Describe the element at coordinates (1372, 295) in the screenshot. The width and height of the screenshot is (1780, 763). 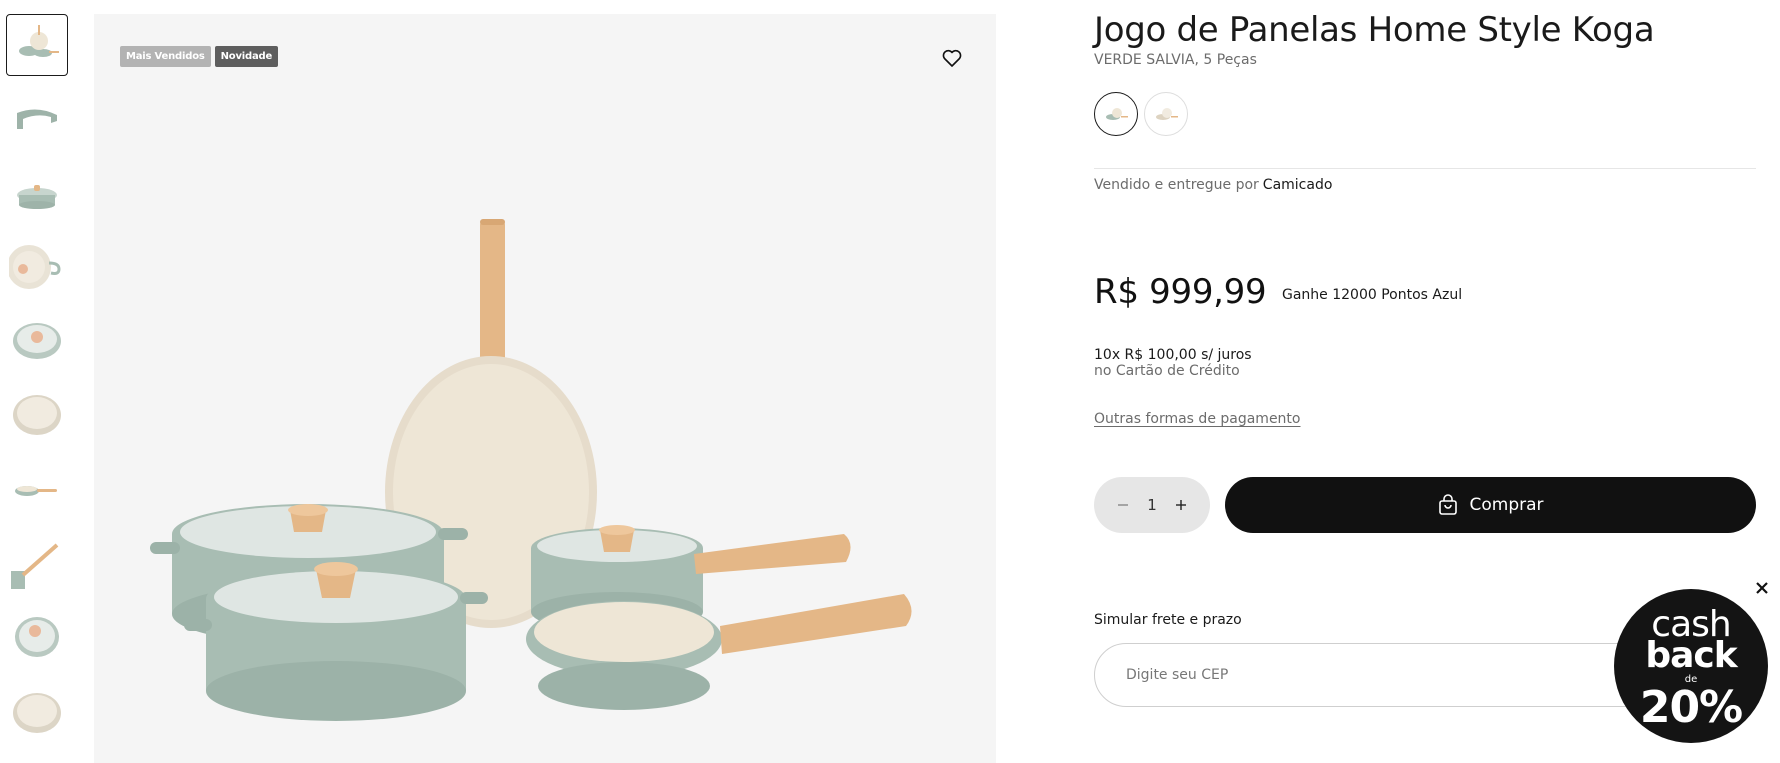
I see `loyalty-points: Ganhe 12000 Pontos Azul` at that location.